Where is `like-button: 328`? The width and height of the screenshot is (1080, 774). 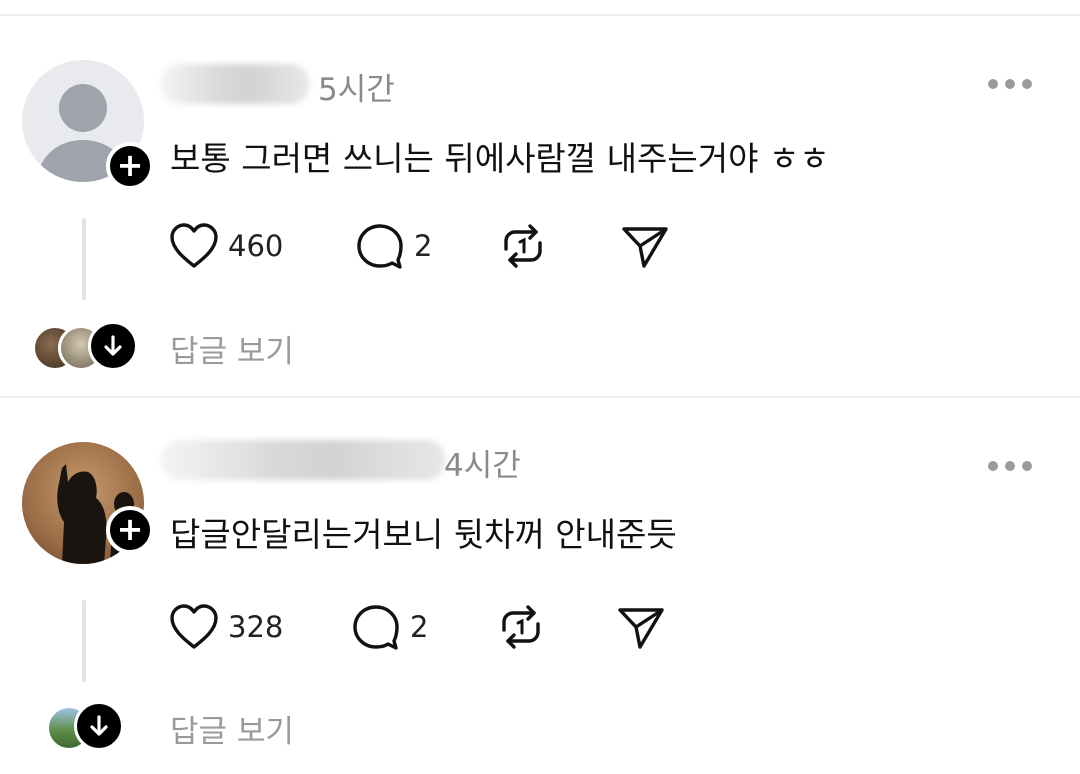
like-button: 328 is located at coordinates (225, 627).